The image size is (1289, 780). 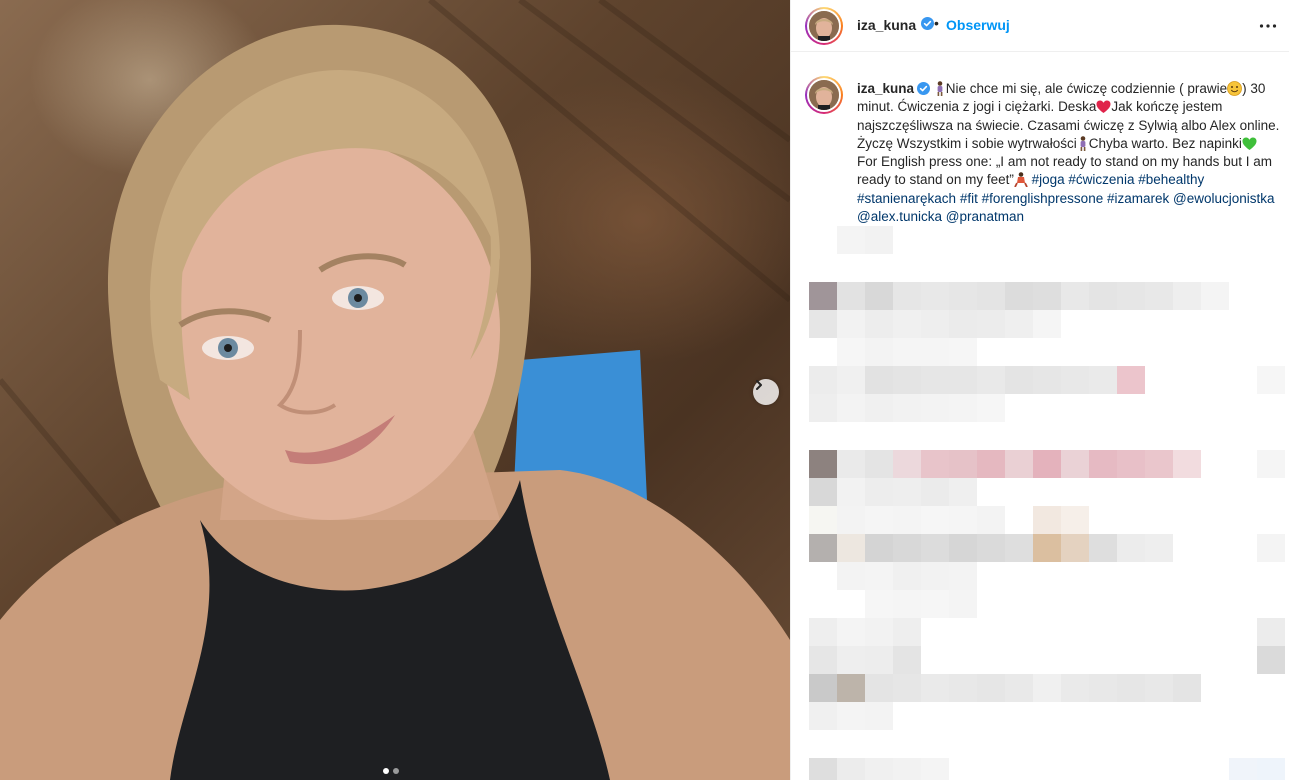 What do you see at coordinates (1249, 143) in the screenshot?
I see `green-heart-emoji-icon` at bounding box center [1249, 143].